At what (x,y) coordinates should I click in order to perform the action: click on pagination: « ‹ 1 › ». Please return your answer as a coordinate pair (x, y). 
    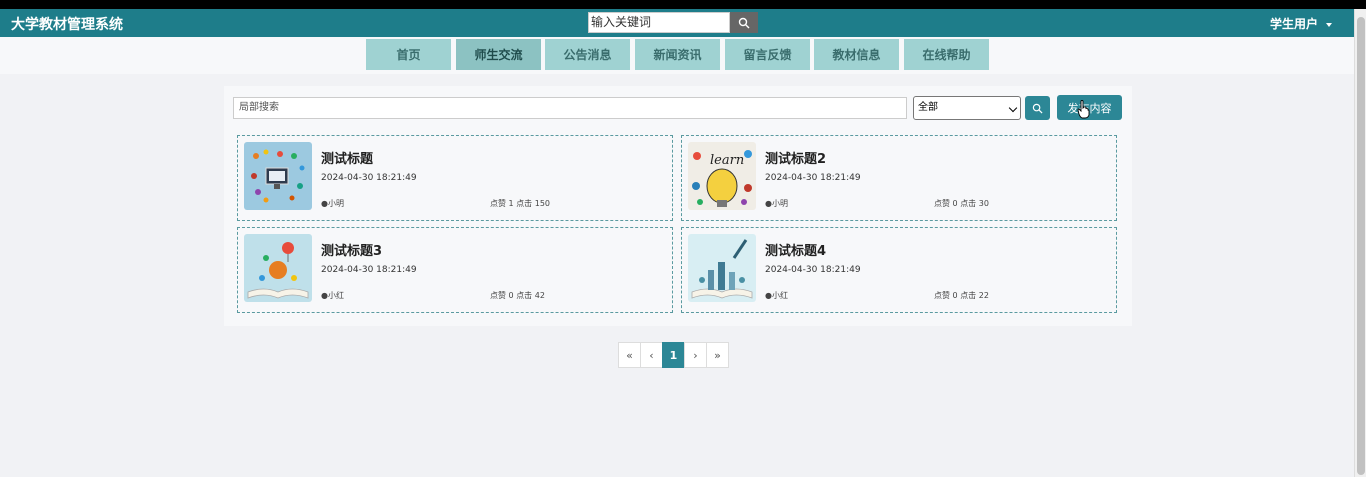
    Looking at the image, I should click on (673, 355).